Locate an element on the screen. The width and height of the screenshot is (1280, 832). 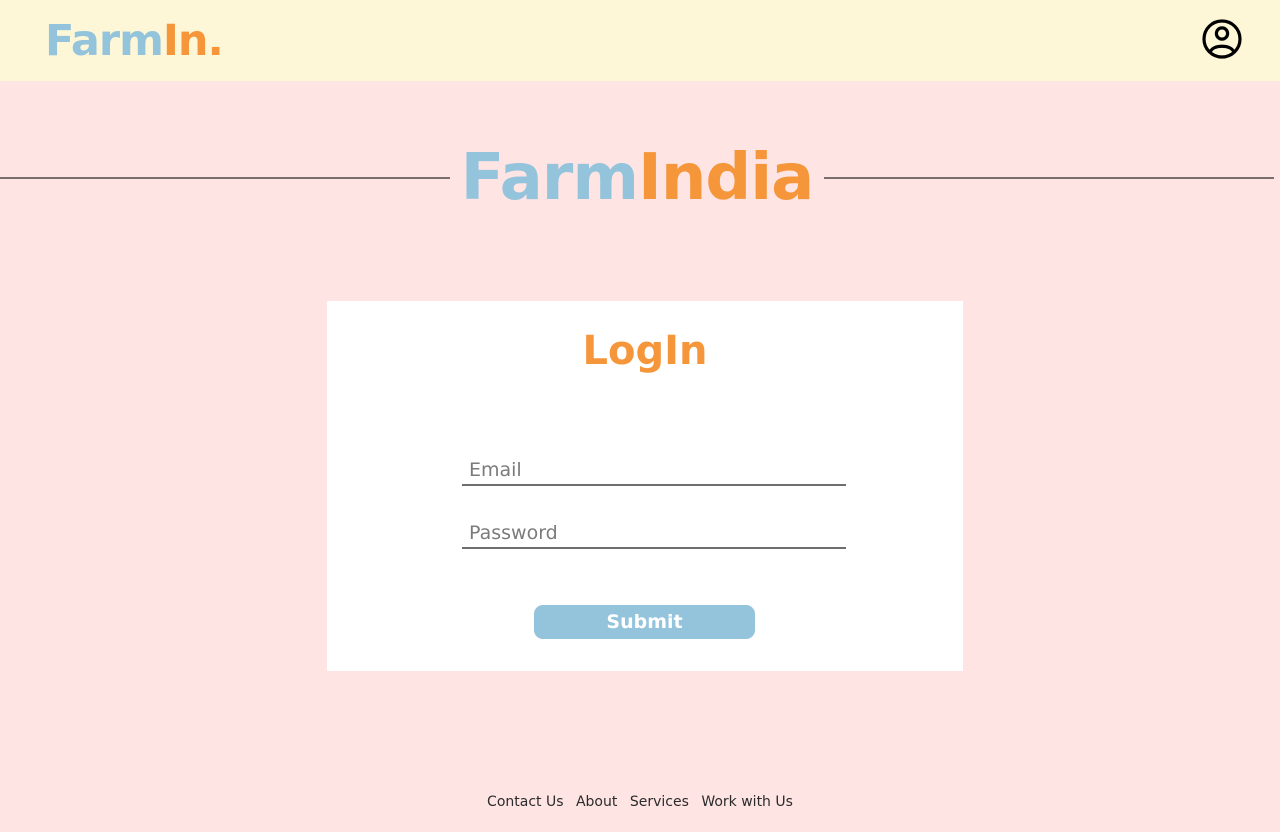
email-field is located at coordinates (654, 471).